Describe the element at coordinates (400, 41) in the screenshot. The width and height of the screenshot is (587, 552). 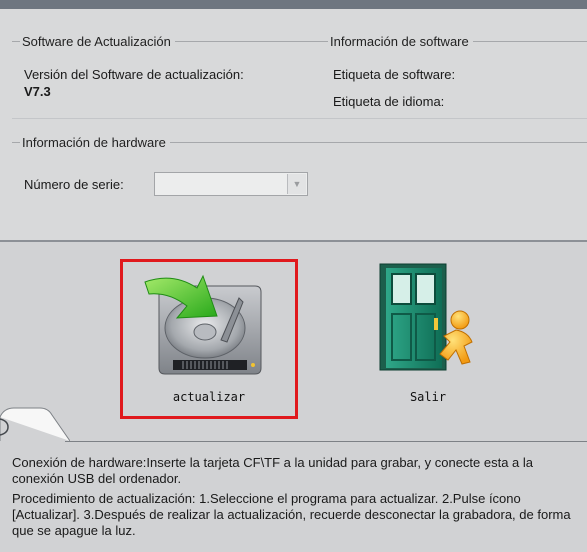
I see `software-info-group-title: Información de software` at that location.